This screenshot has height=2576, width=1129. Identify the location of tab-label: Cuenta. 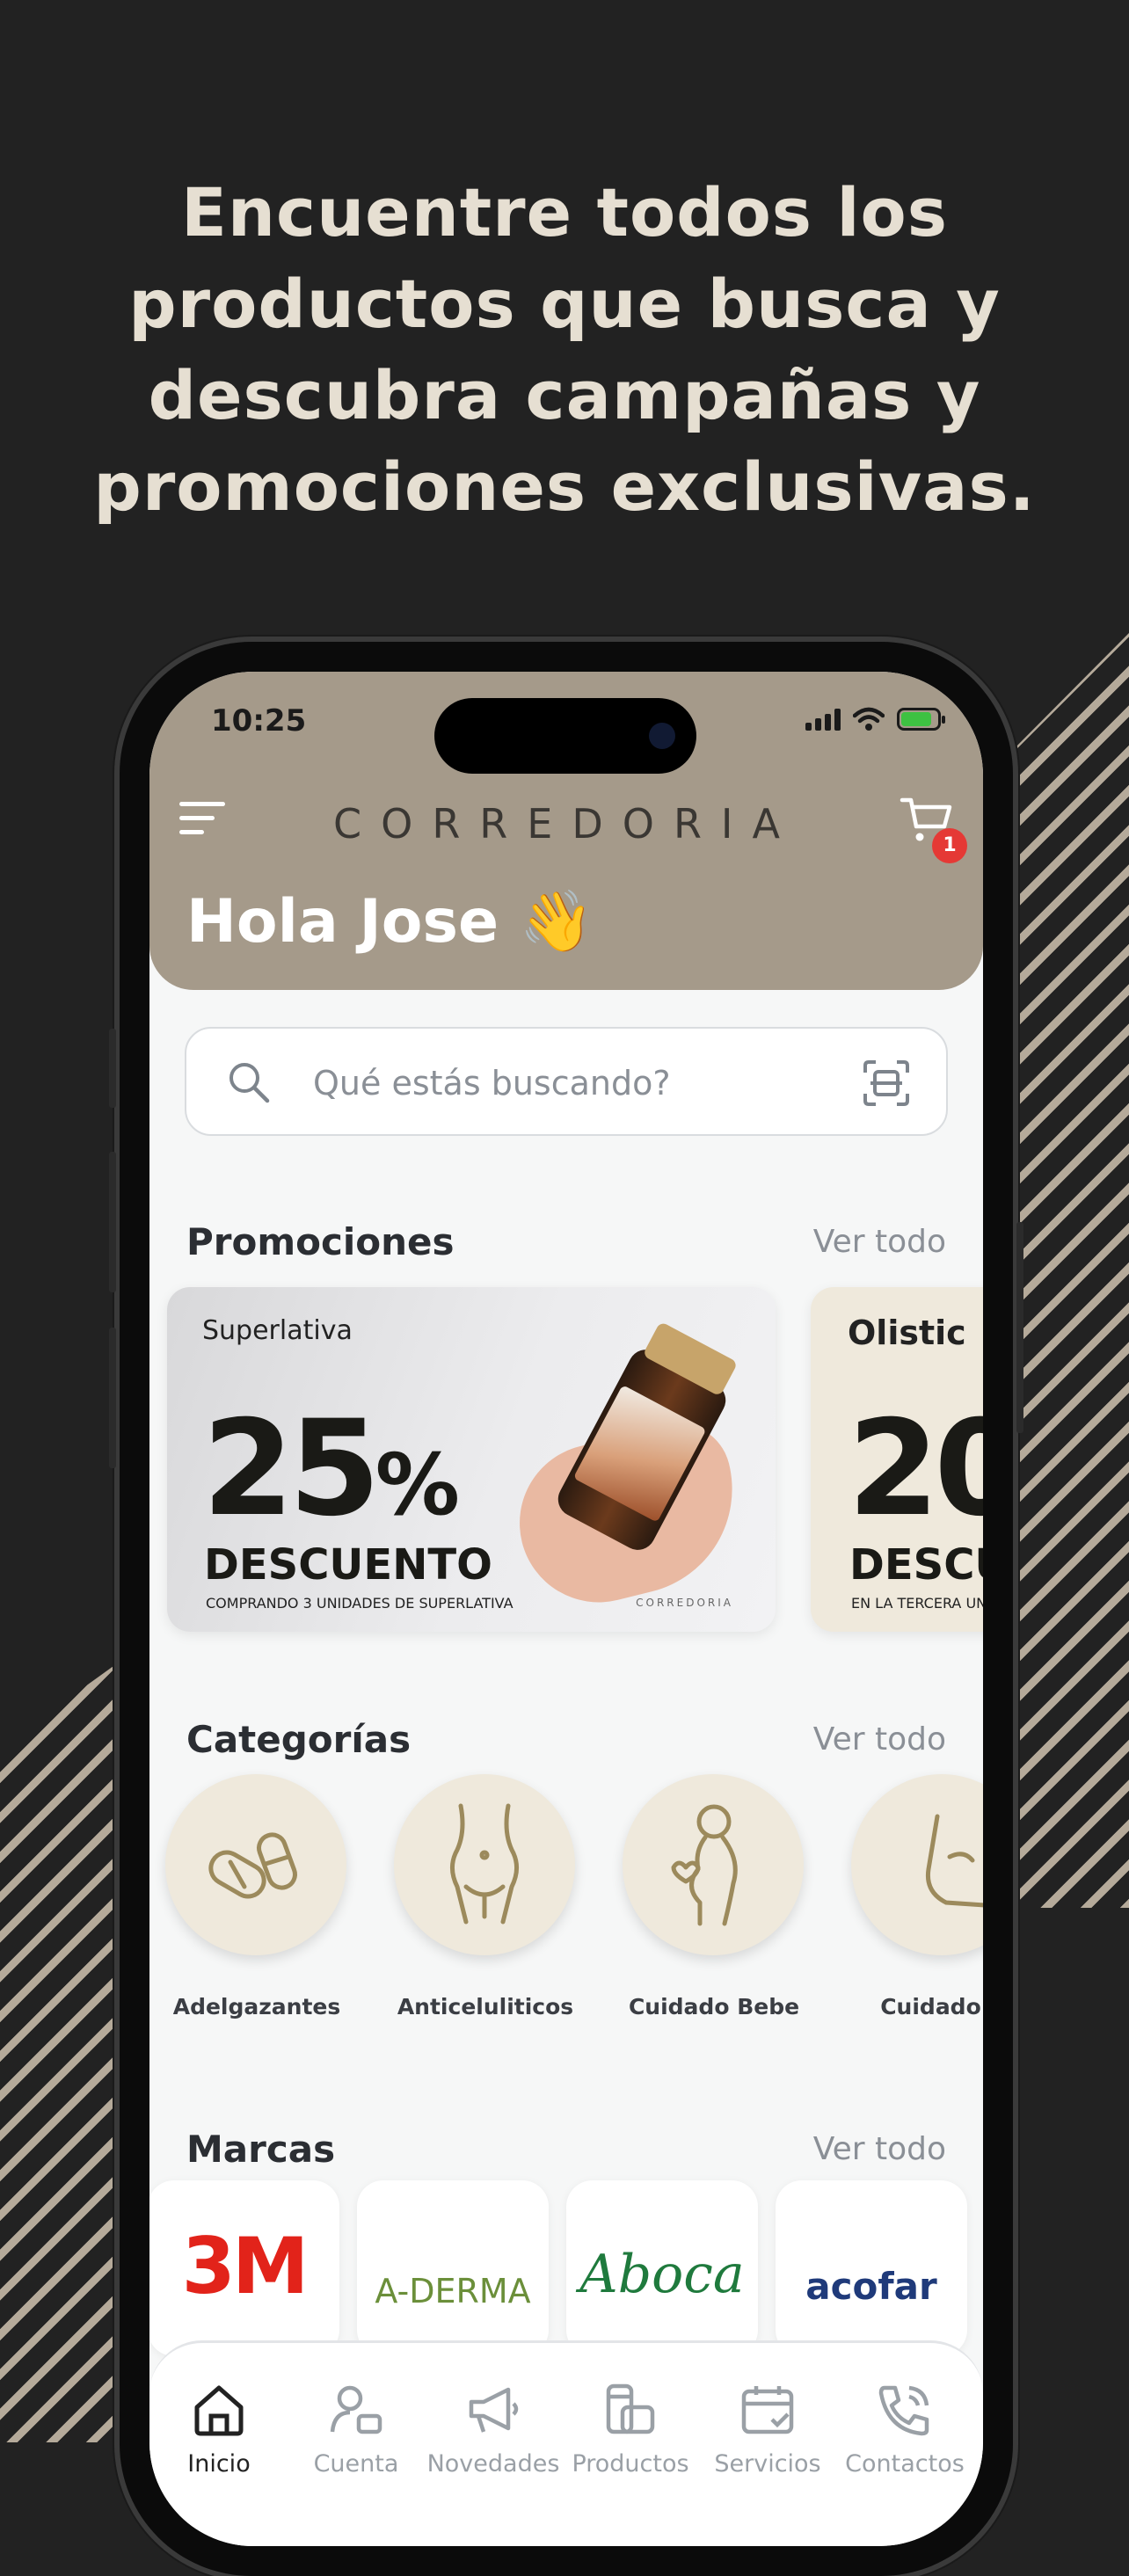
(356, 2464).